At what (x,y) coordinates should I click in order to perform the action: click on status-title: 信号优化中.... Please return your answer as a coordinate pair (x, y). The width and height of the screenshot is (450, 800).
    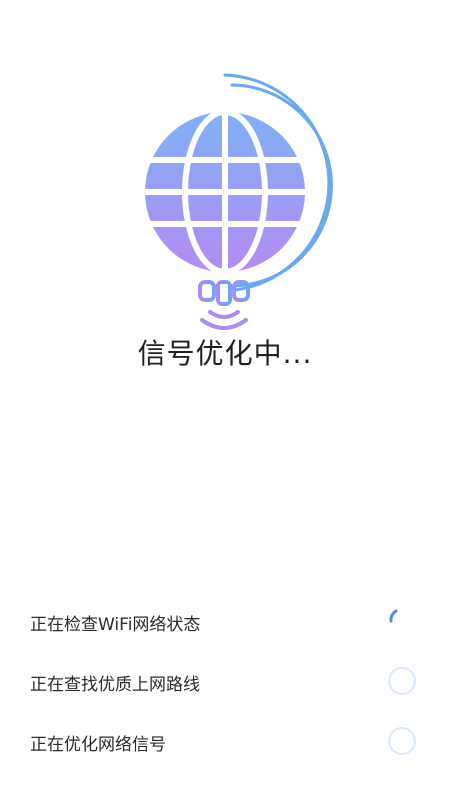
    Looking at the image, I should click on (225, 353).